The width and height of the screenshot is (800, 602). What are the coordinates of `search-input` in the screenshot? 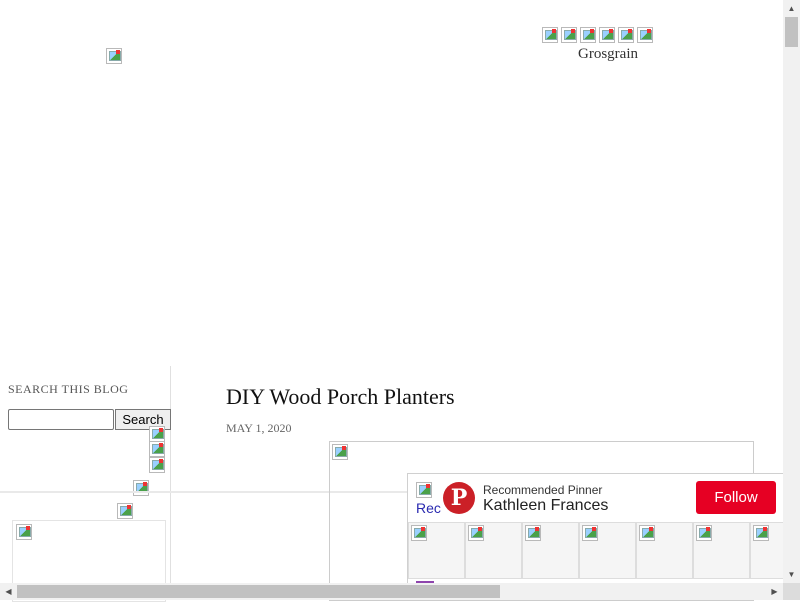 It's located at (61, 419).